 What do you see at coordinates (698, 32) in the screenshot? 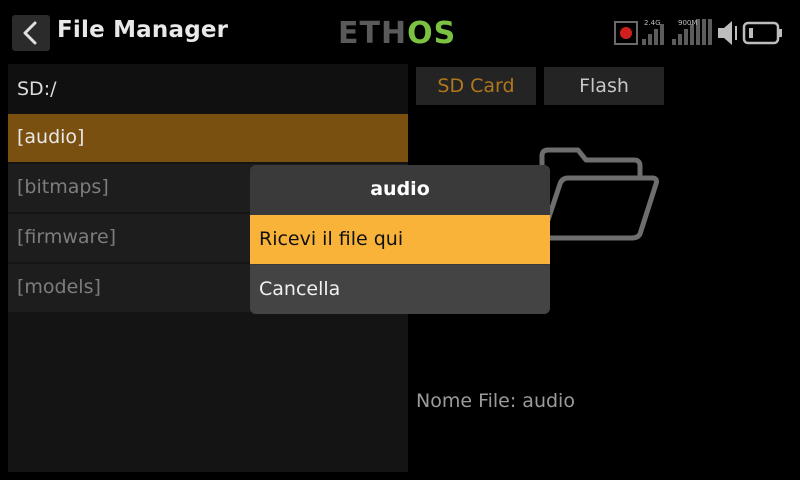
I see `status-bar: 2.4G 900M` at bounding box center [698, 32].